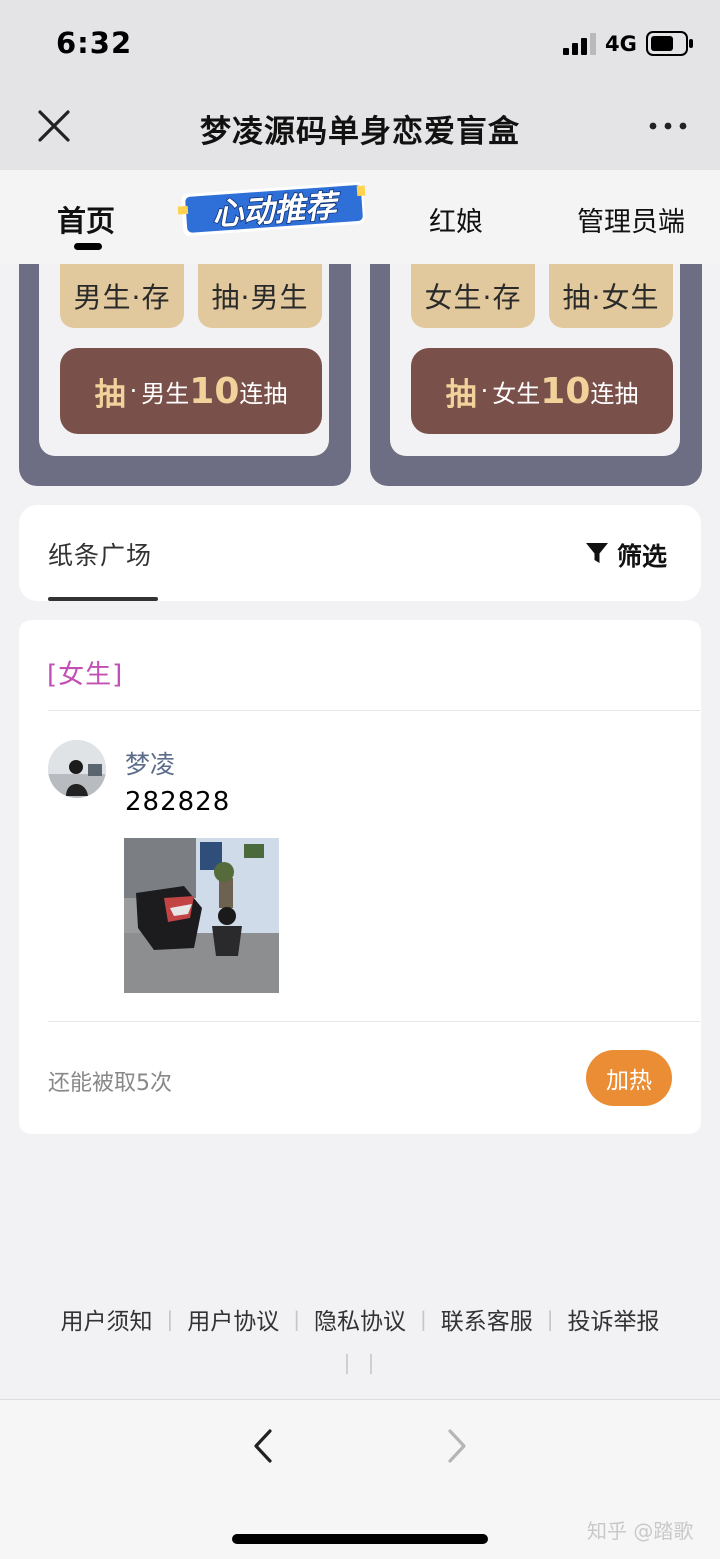  Describe the element at coordinates (487, 1319) in the screenshot. I see `footer-link-support: 联系客服` at that location.